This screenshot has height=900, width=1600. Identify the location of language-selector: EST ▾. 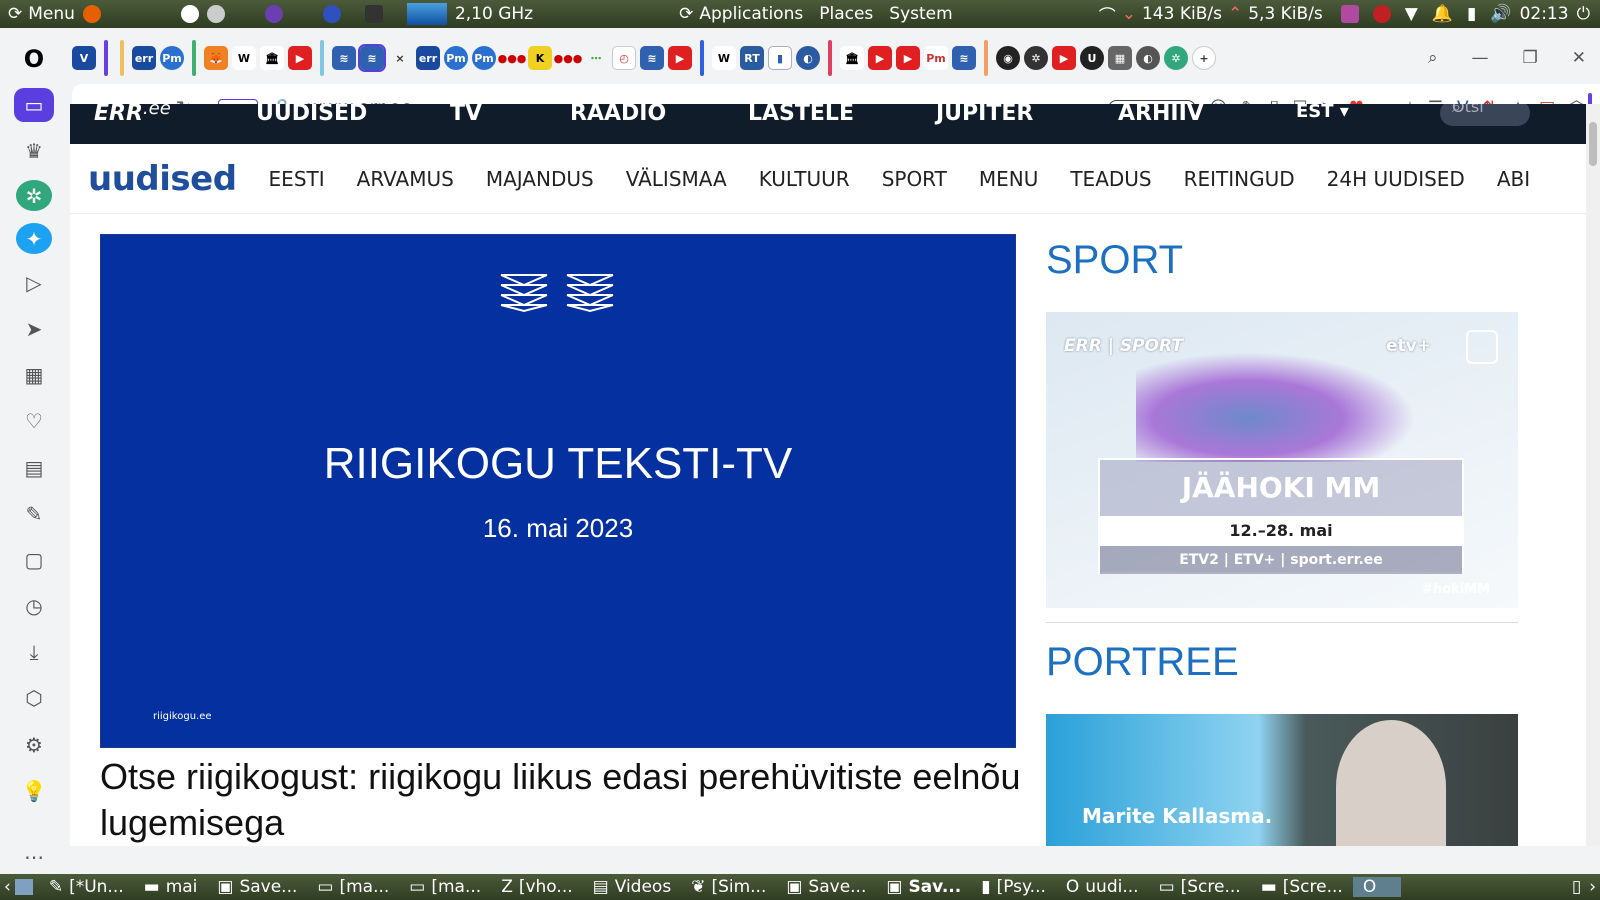
(1322, 113).